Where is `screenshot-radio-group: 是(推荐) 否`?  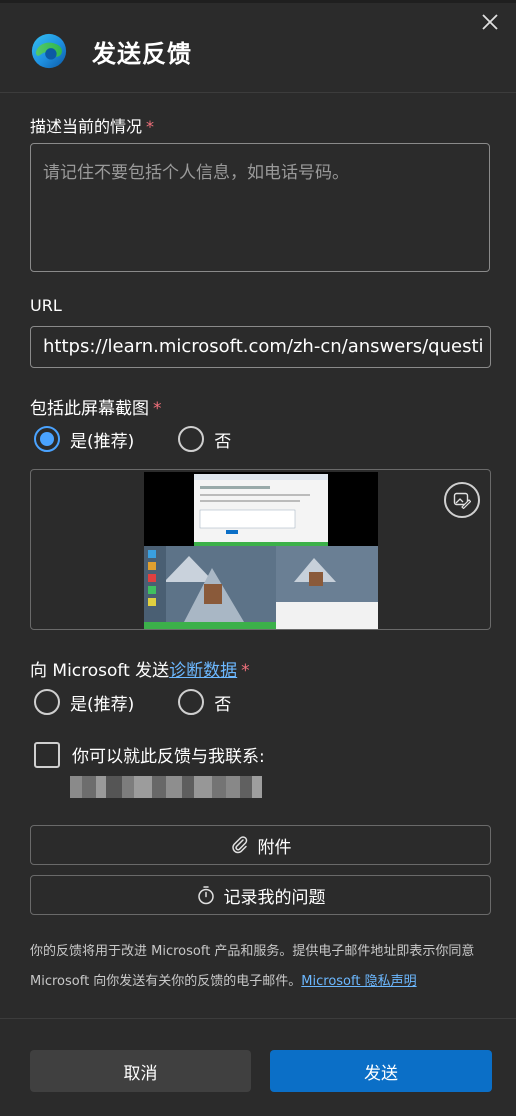
screenshot-radio-group: 是(推荐) 否 is located at coordinates (132, 439).